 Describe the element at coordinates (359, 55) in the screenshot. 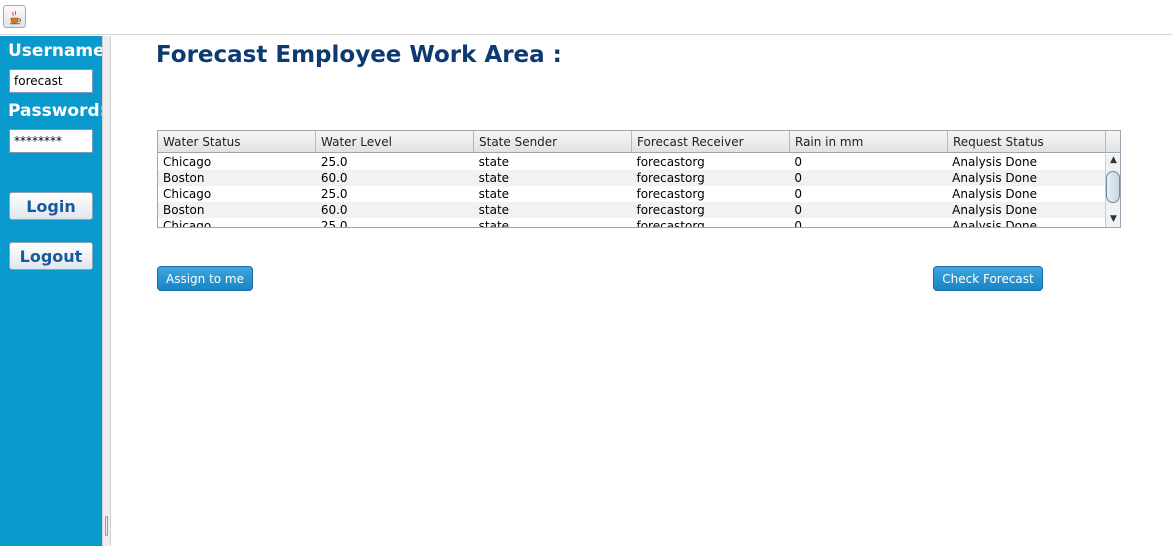

I see `page-title: Forecast Employee Work Area :` at that location.